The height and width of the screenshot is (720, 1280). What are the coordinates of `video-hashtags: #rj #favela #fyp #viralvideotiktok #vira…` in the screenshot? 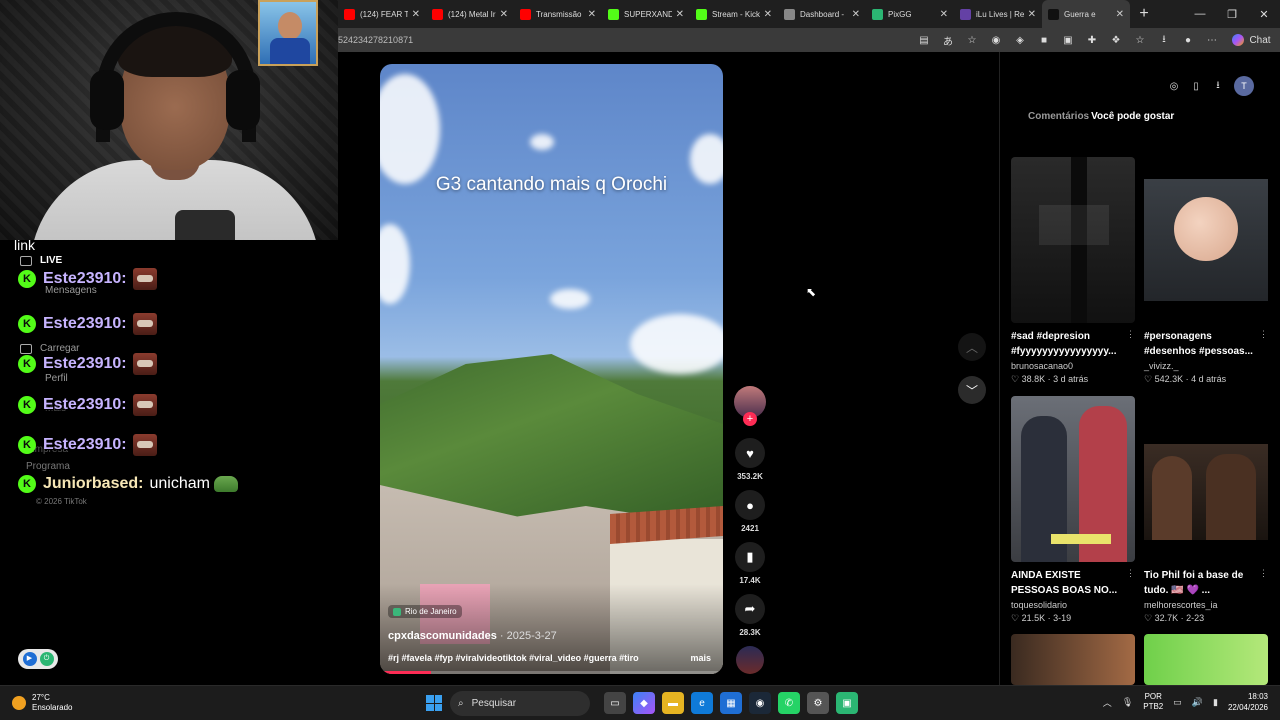 It's located at (513, 658).